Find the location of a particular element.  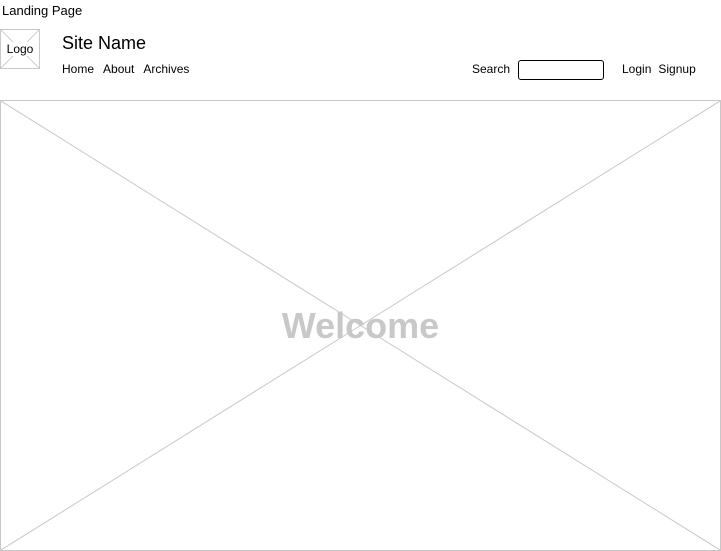

site-name: Site Name is located at coordinates (104, 43).